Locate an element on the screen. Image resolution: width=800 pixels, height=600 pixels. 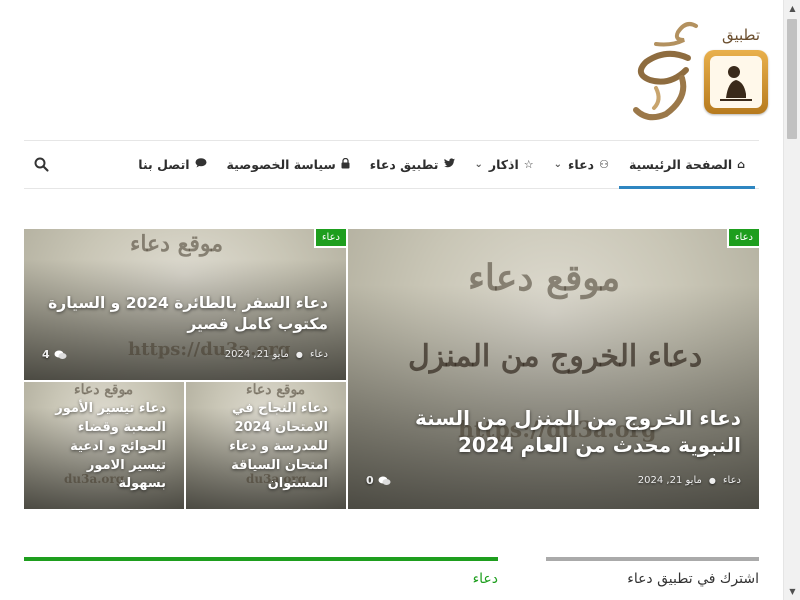
nav-item-dua-label: دعاء is located at coordinates (581, 164).